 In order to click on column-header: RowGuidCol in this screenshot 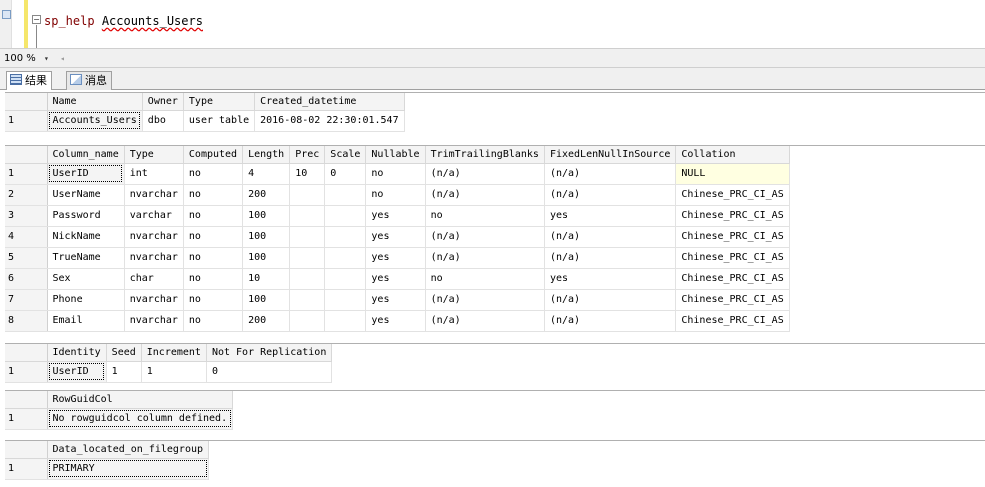, I will do `click(140, 400)`.